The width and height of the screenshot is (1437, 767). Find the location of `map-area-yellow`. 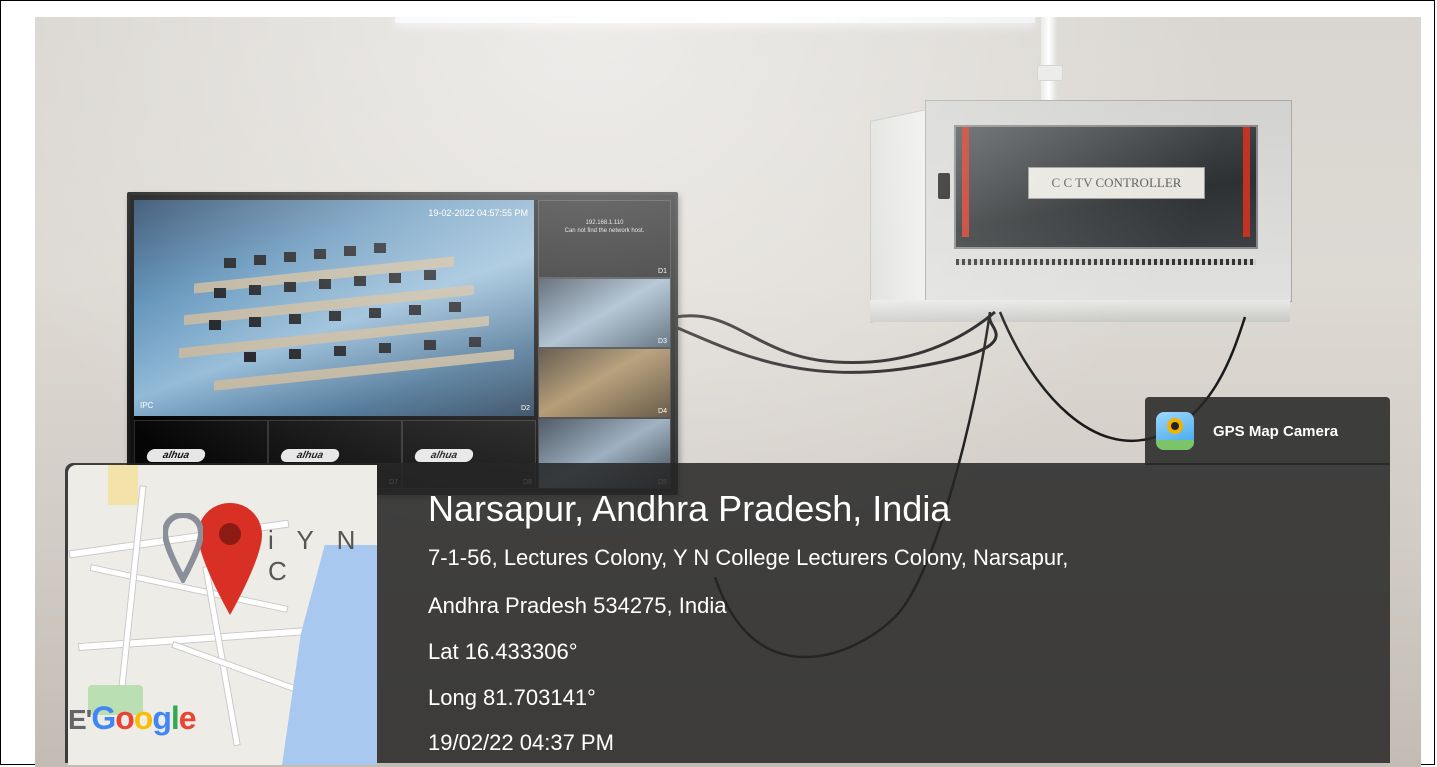

map-area-yellow is located at coordinates (123, 485).